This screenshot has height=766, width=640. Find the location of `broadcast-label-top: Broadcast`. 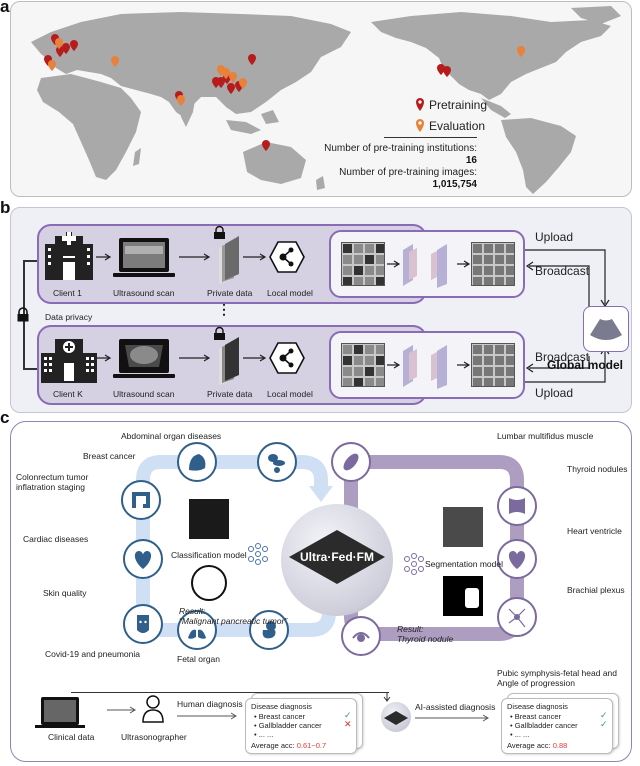

broadcast-label-top: Broadcast is located at coordinates (562, 271).